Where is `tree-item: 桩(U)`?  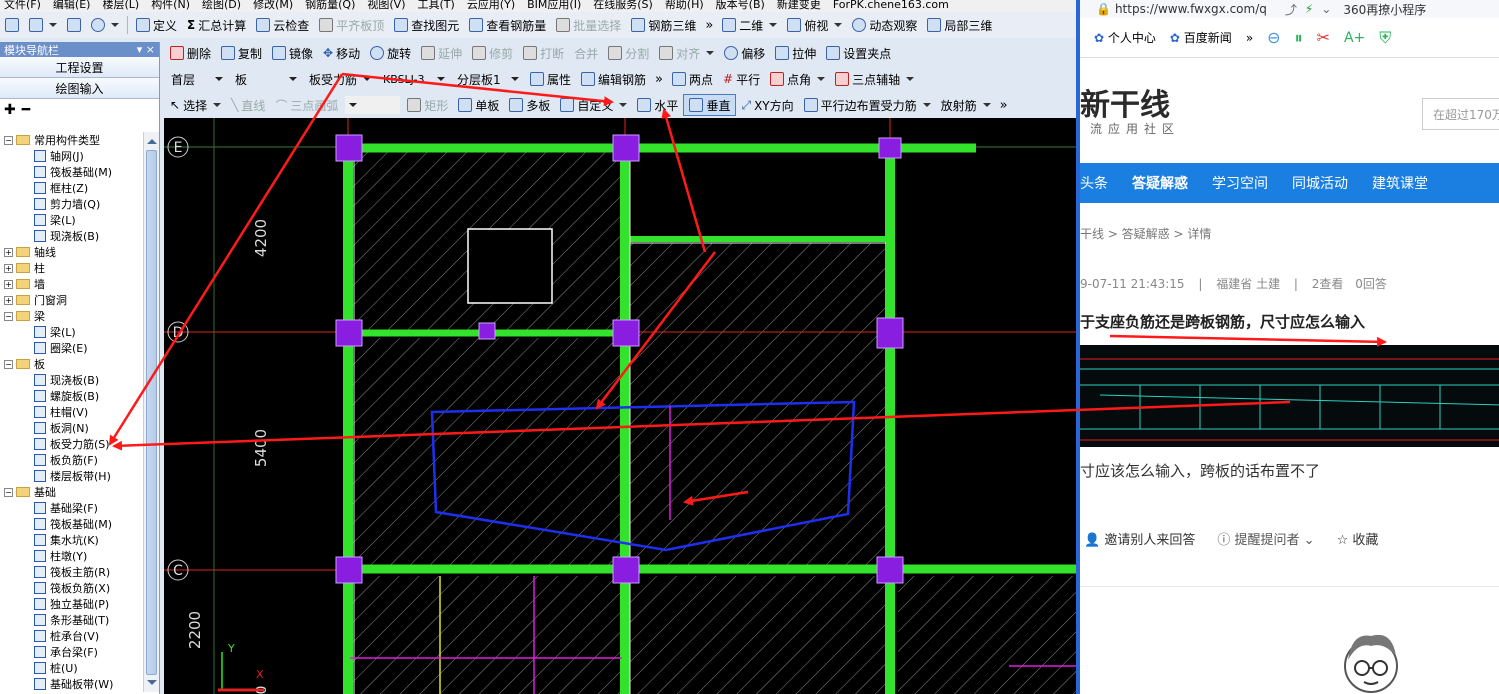 tree-item: 桩(U) is located at coordinates (71, 668).